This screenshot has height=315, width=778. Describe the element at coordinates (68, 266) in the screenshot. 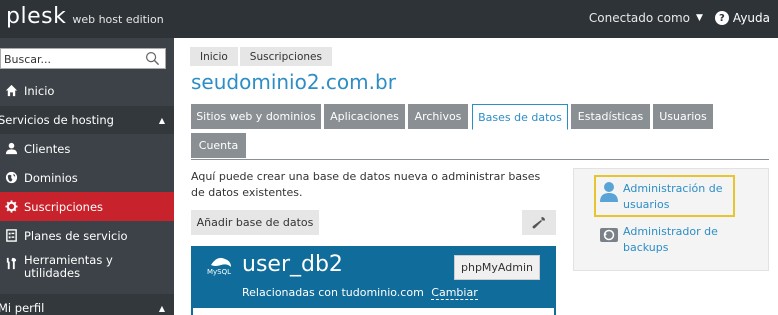

I see `sidebar-item-label: Herramientas y utilidades` at that location.